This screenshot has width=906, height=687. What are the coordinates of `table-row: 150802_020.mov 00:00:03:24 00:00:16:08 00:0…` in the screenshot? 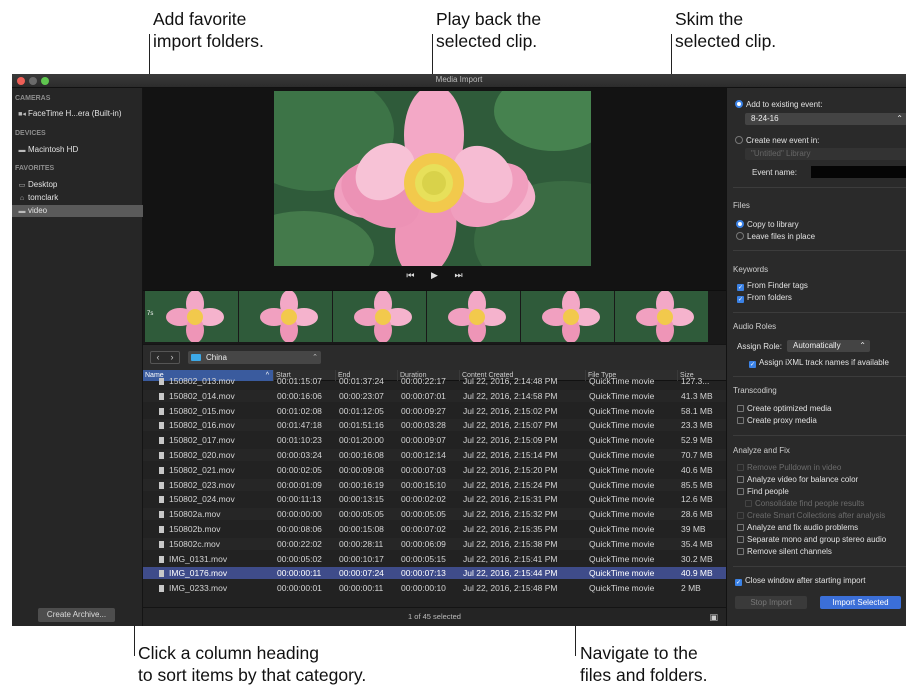 It's located at (434, 455).